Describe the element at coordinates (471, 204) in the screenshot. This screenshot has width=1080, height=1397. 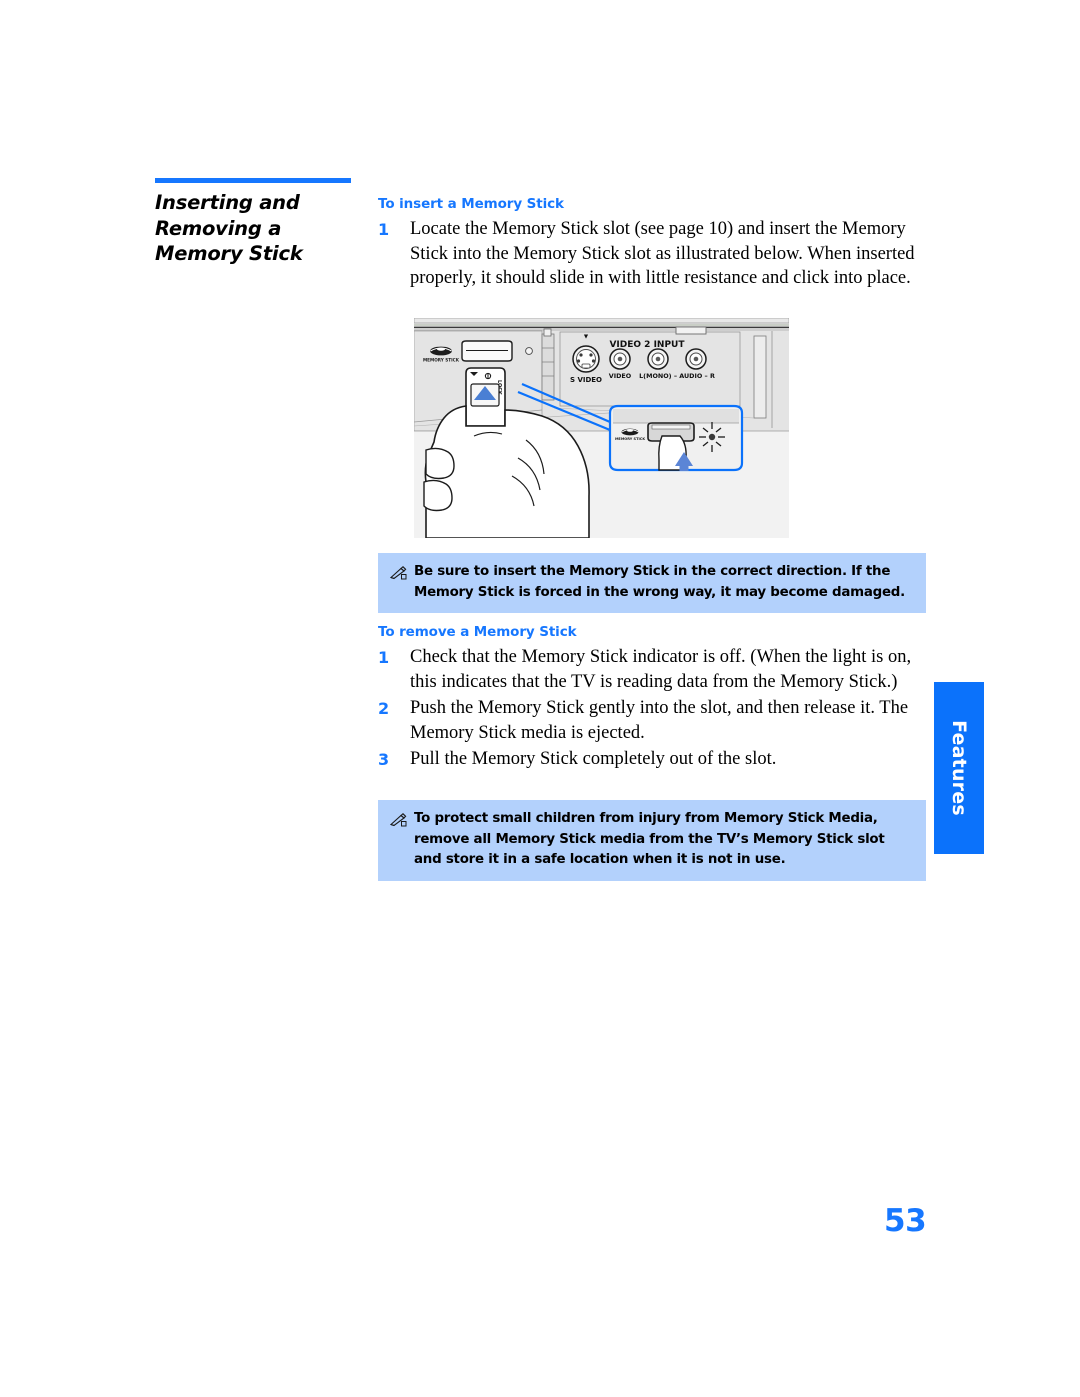
I see `insert-subheading: To insert a Memory Stick` at that location.